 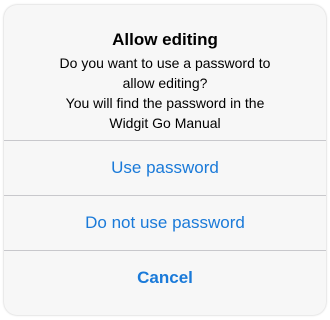 I want to click on alert-message-line: allow editing?, so click(x=165, y=83).